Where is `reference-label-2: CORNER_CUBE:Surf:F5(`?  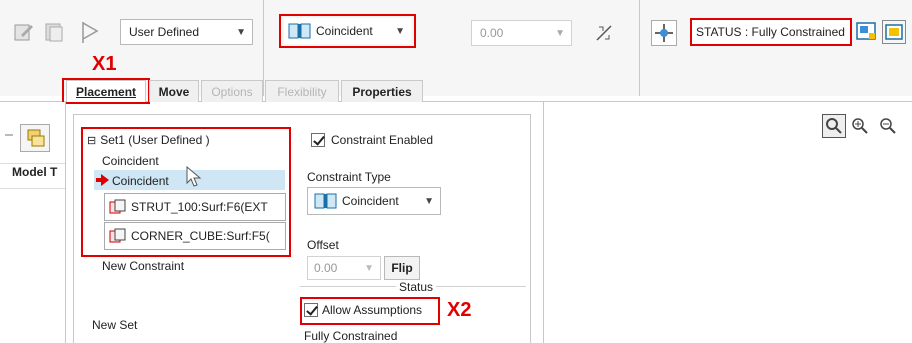
reference-label-2: CORNER_CUBE:Surf:F5( is located at coordinates (200, 236).